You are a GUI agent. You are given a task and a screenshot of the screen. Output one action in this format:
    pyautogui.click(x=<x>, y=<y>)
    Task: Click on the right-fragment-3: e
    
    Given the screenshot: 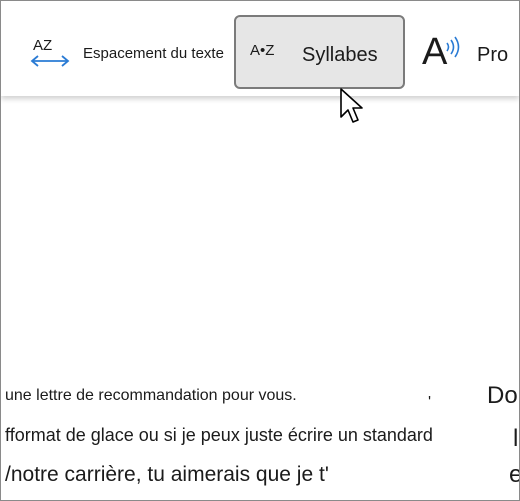 What is the action you would take?
    pyautogui.click(x=514, y=475)
    